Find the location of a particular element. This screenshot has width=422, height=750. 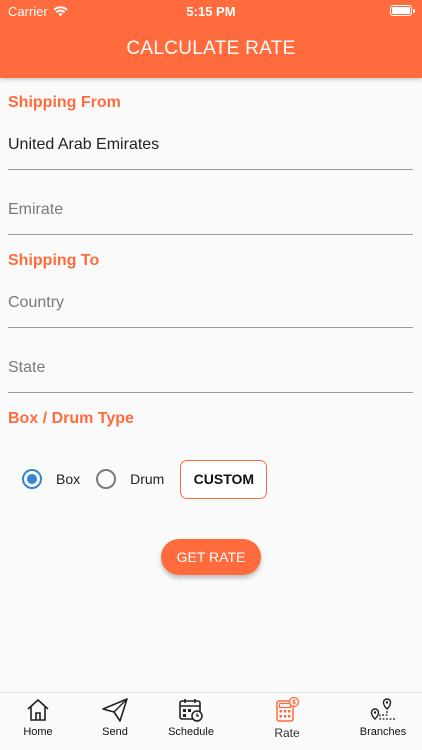

battery-icon is located at coordinates (402, 10).